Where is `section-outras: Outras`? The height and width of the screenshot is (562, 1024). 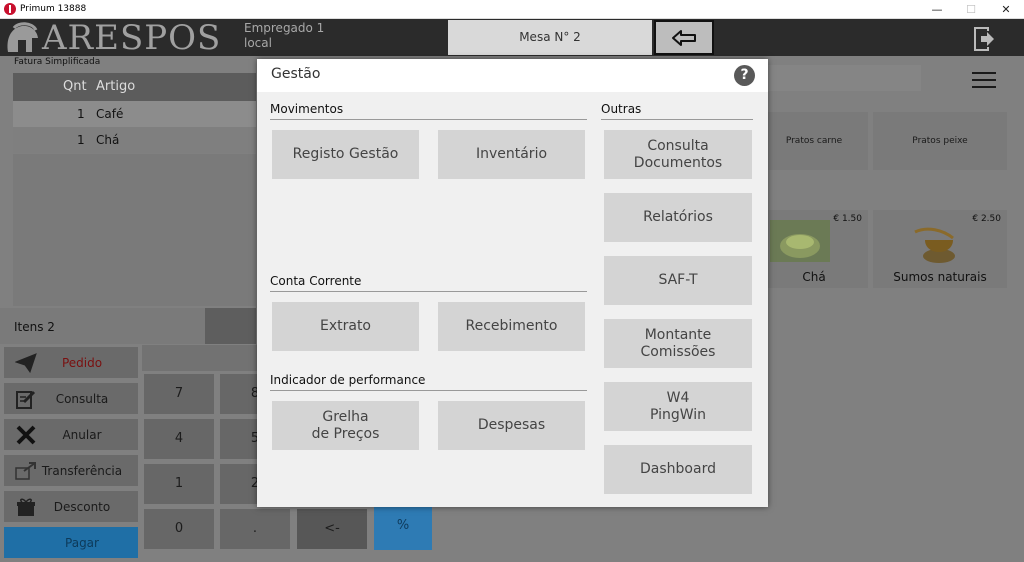
section-outras: Outras is located at coordinates (677, 111).